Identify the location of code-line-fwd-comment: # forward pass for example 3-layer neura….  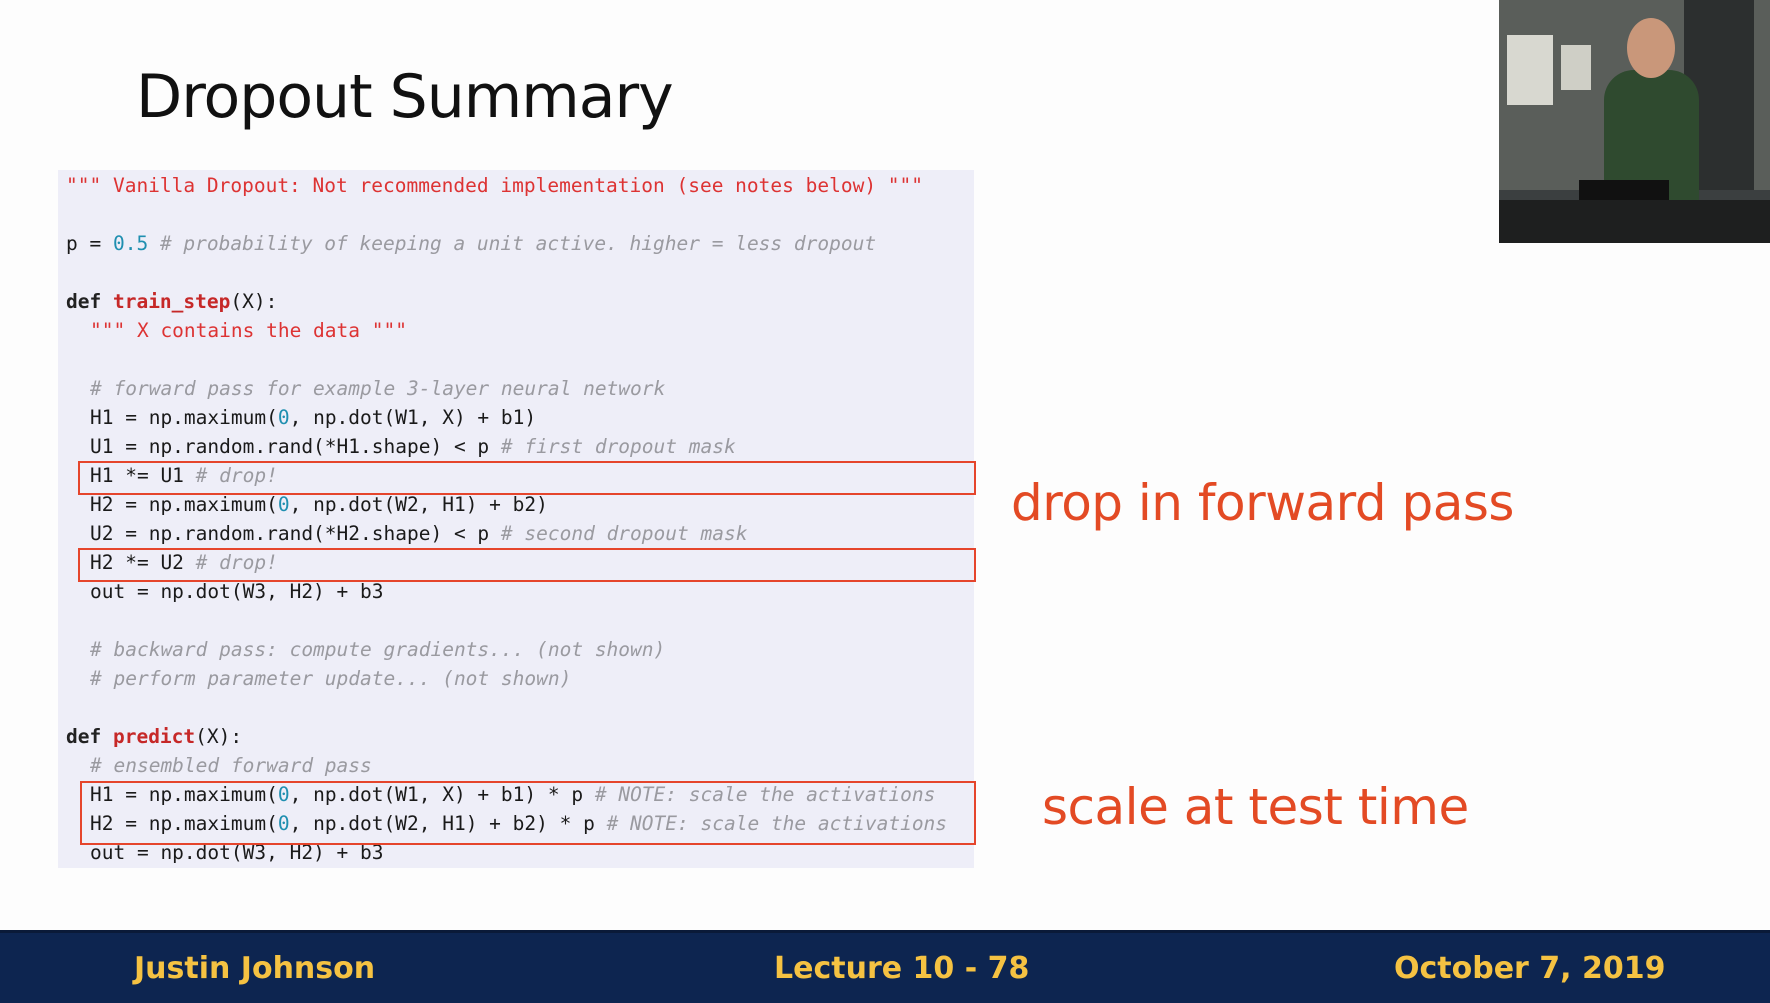
(378, 388).